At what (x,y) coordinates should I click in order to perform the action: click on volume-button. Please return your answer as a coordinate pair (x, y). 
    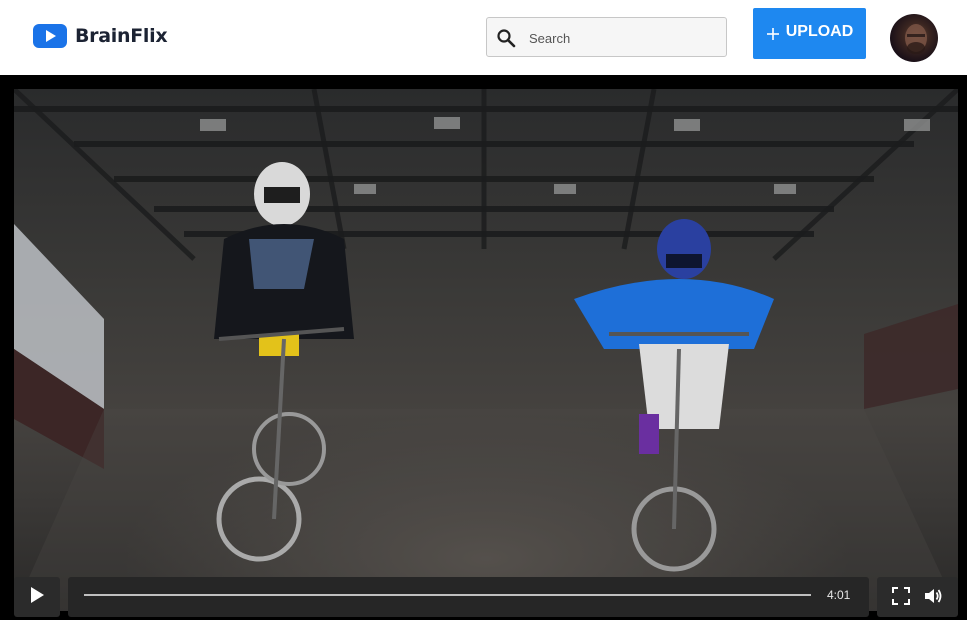
    Looking at the image, I should click on (933, 596).